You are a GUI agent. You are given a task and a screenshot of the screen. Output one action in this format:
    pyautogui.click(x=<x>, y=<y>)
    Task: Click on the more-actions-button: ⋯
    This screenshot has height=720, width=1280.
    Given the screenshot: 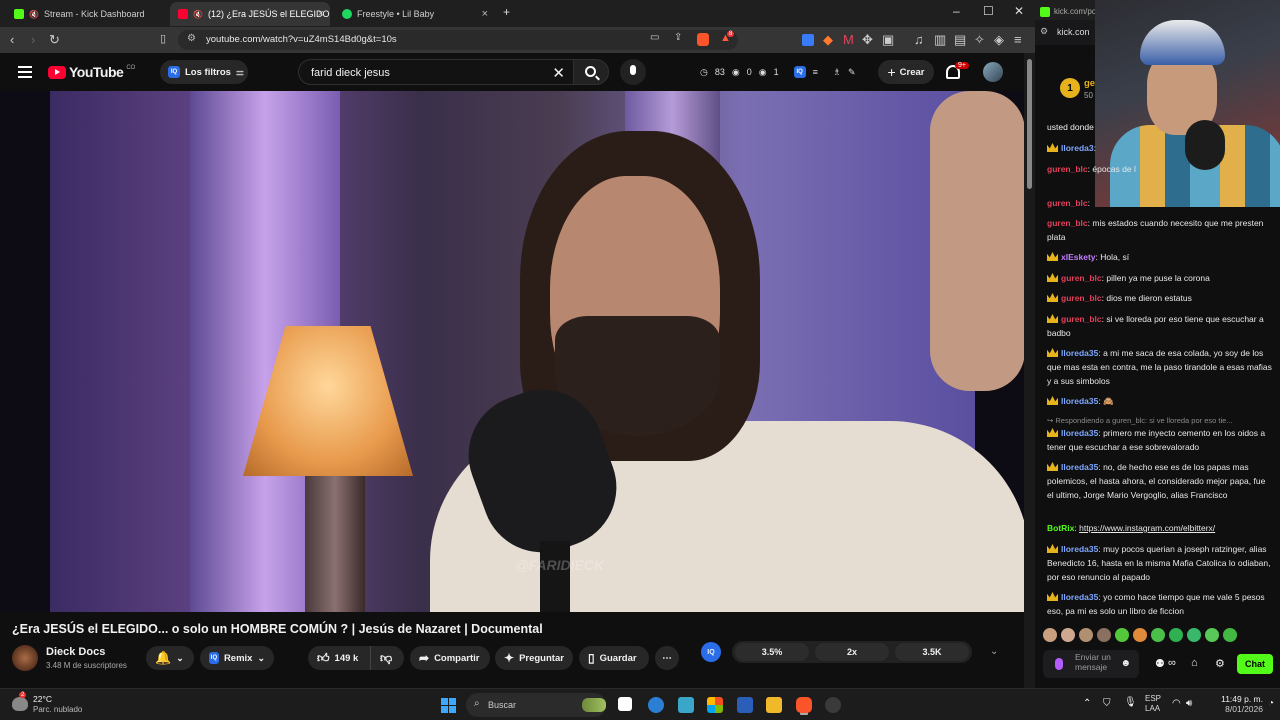 What is the action you would take?
    pyautogui.click(x=667, y=658)
    